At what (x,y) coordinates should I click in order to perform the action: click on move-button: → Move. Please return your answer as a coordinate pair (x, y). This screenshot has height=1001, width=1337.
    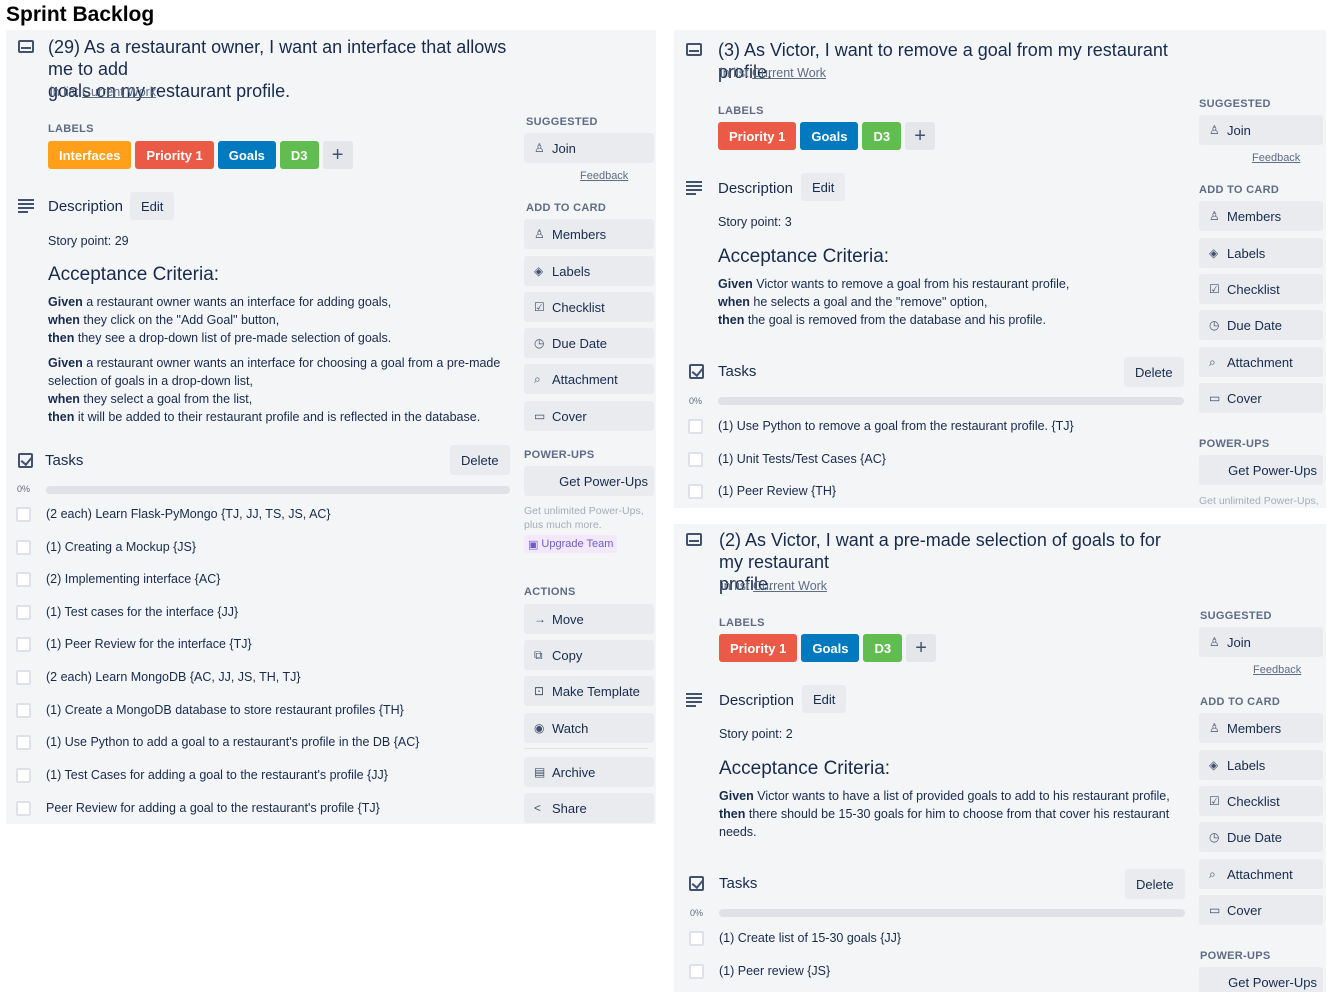
    Looking at the image, I should click on (589, 619).